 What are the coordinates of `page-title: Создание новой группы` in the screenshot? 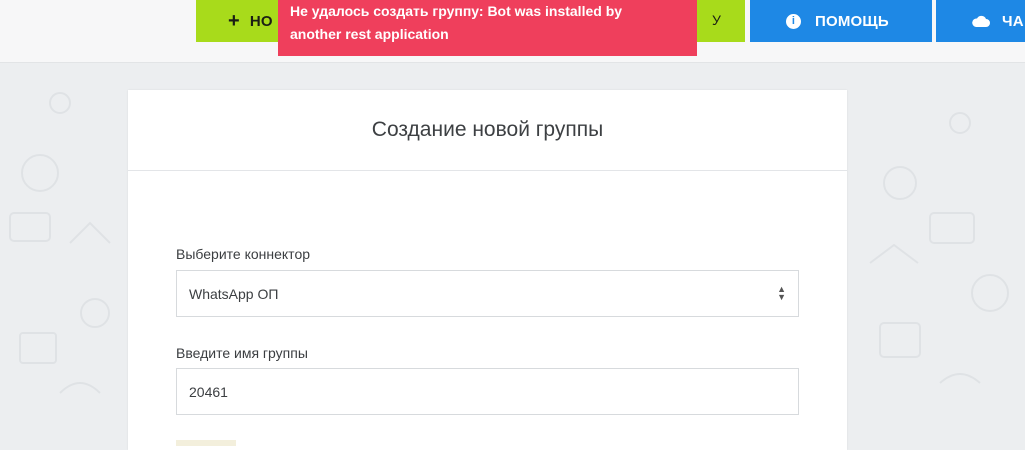 It's located at (487, 129).